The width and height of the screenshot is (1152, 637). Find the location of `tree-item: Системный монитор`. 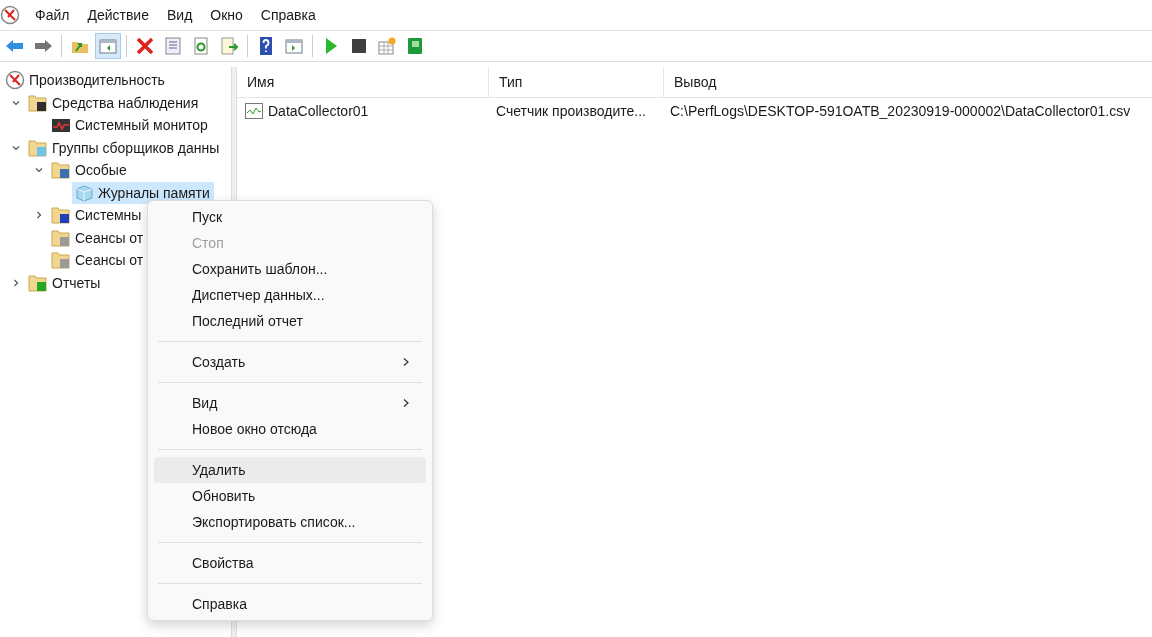

tree-item: Системный монитор is located at coordinates (130, 125).